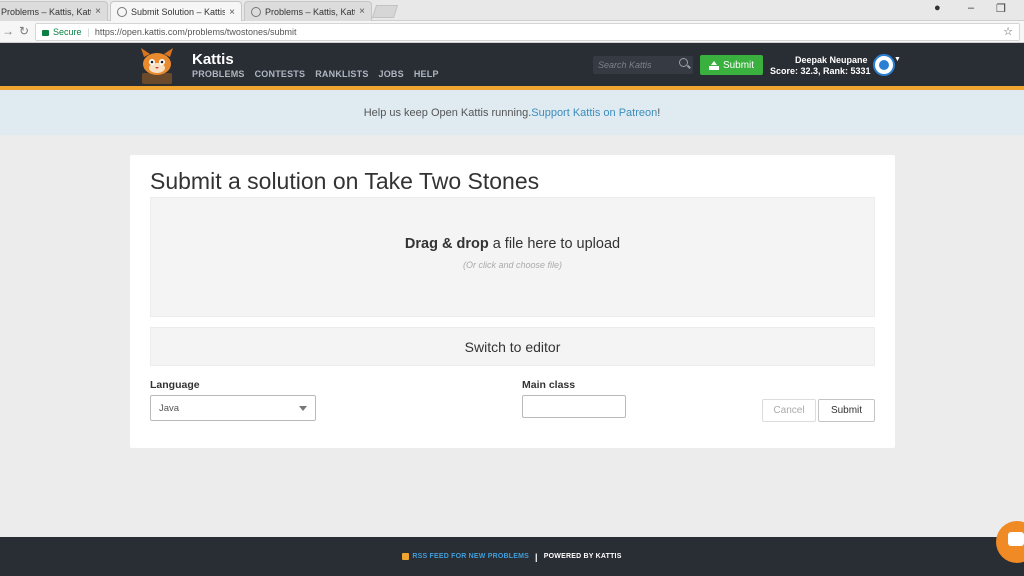 The image size is (1024, 576). What do you see at coordinates (574, 406) in the screenshot?
I see `main-class-input` at bounding box center [574, 406].